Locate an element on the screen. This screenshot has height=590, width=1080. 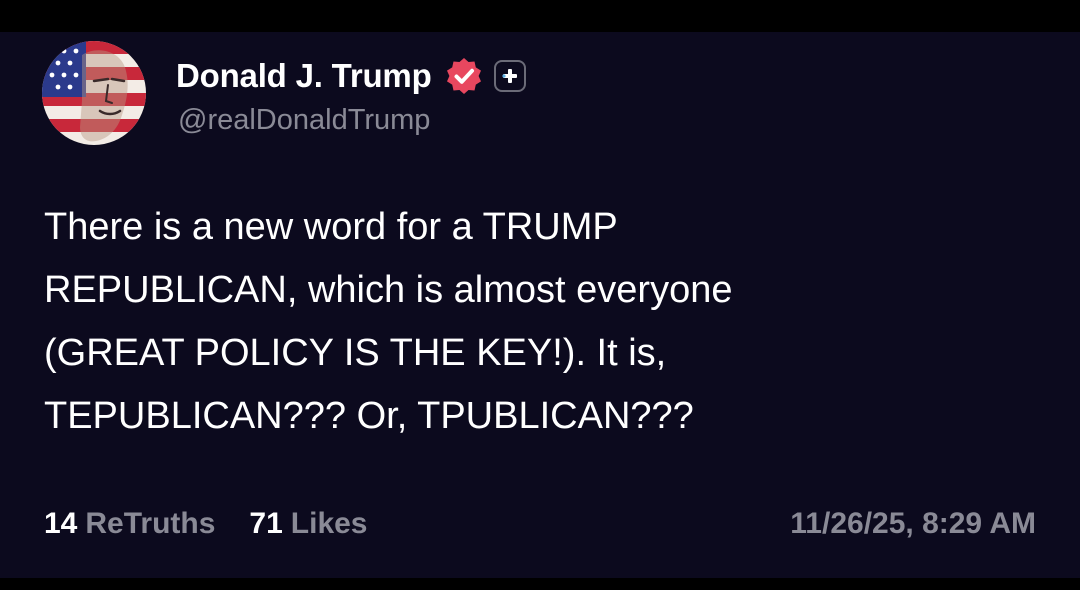
likes-stat: 71 Likes is located at coordinates (308, 524).